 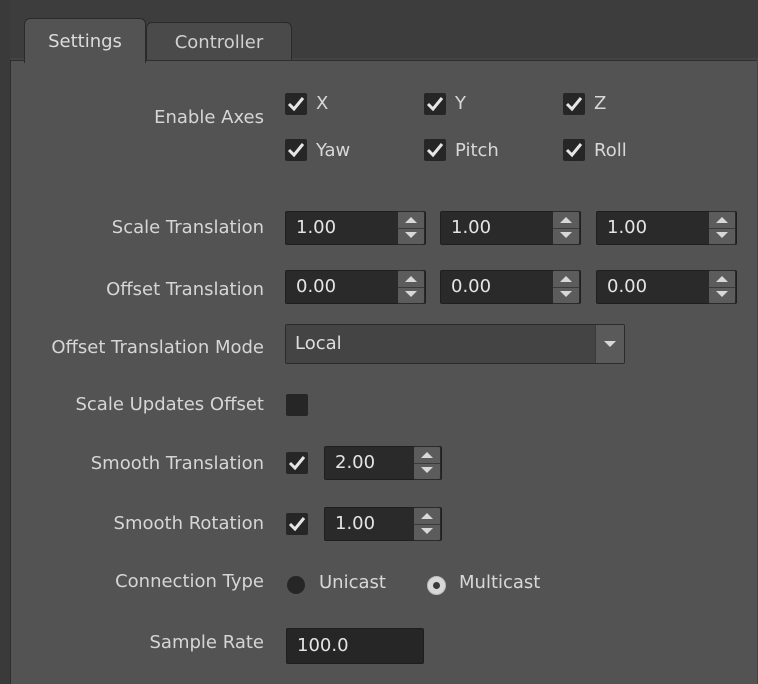 What do you see at coordinates (333, 150) in the screenshot?
I see `checkbox-yaw-label: Yaw` at bounding box center [333, 150].